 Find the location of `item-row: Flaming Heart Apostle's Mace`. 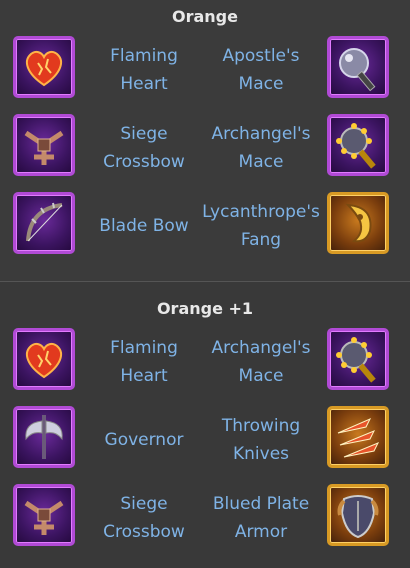

item-row: Flaming Heart Apostle's Mace is located at coordinates (205, 71).